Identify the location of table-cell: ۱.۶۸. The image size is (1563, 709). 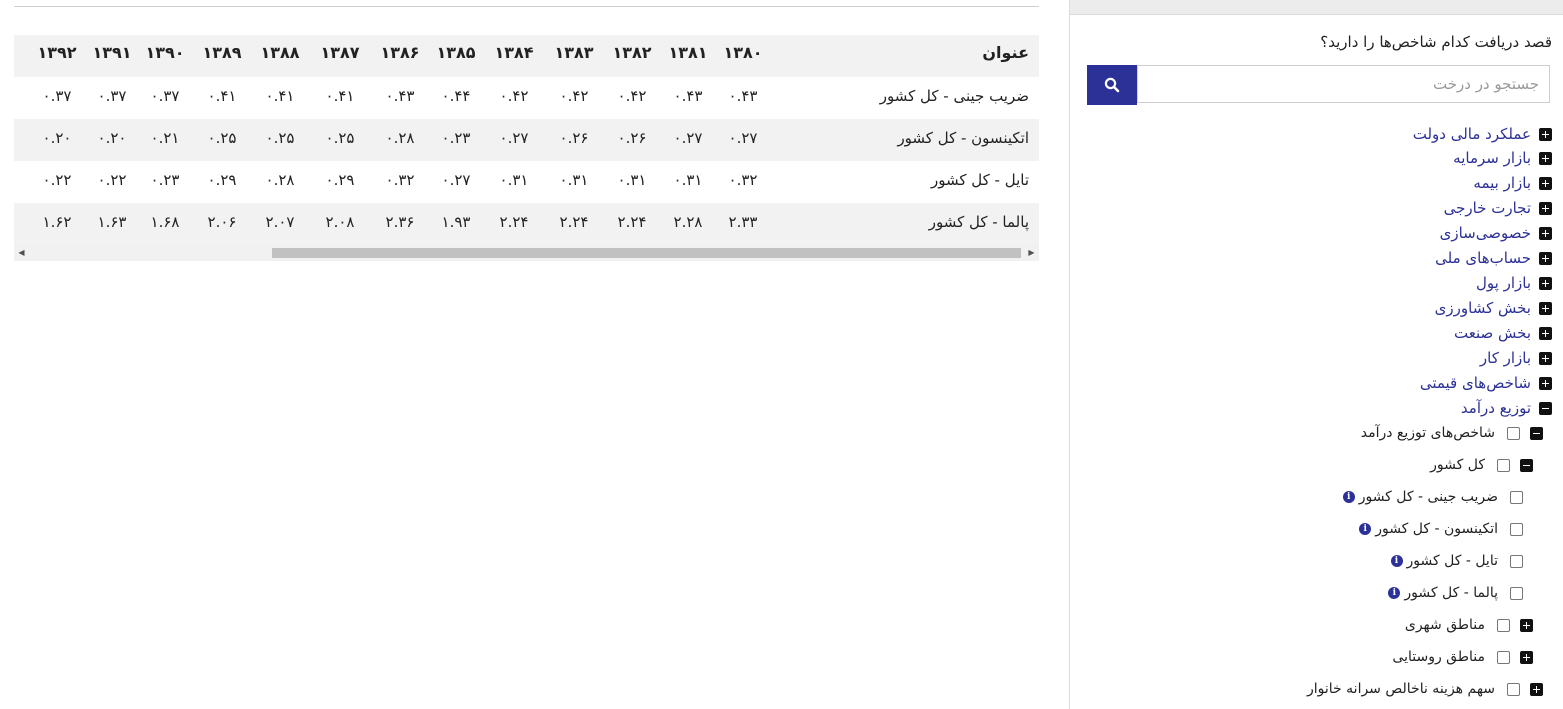
(165, 222).